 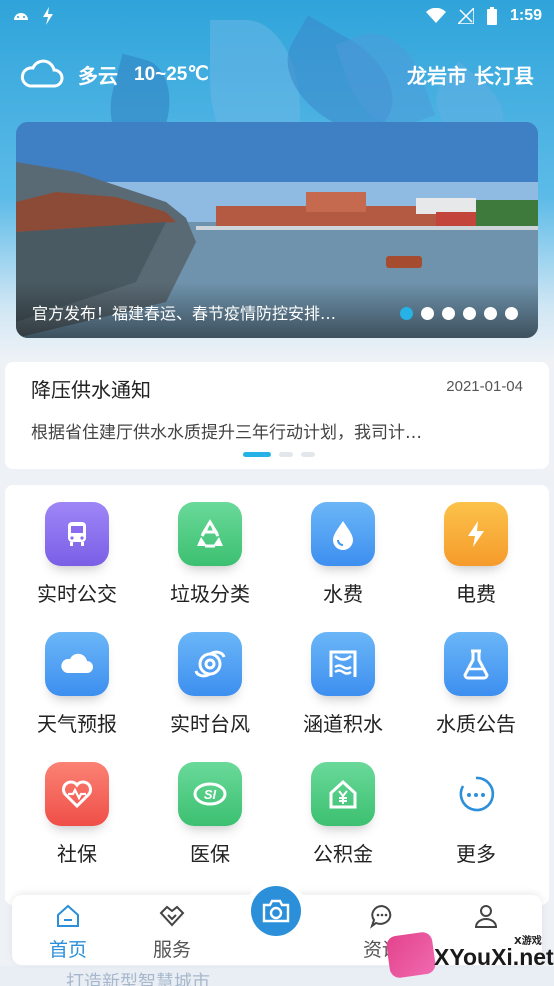 I want to click on service-label: 垃圾分类, so click(x=210, y=594).